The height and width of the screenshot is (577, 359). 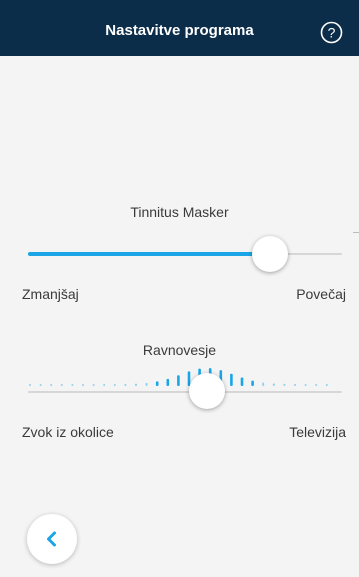 I want to click on chevron-left-icon, so click(x=51, y=539).